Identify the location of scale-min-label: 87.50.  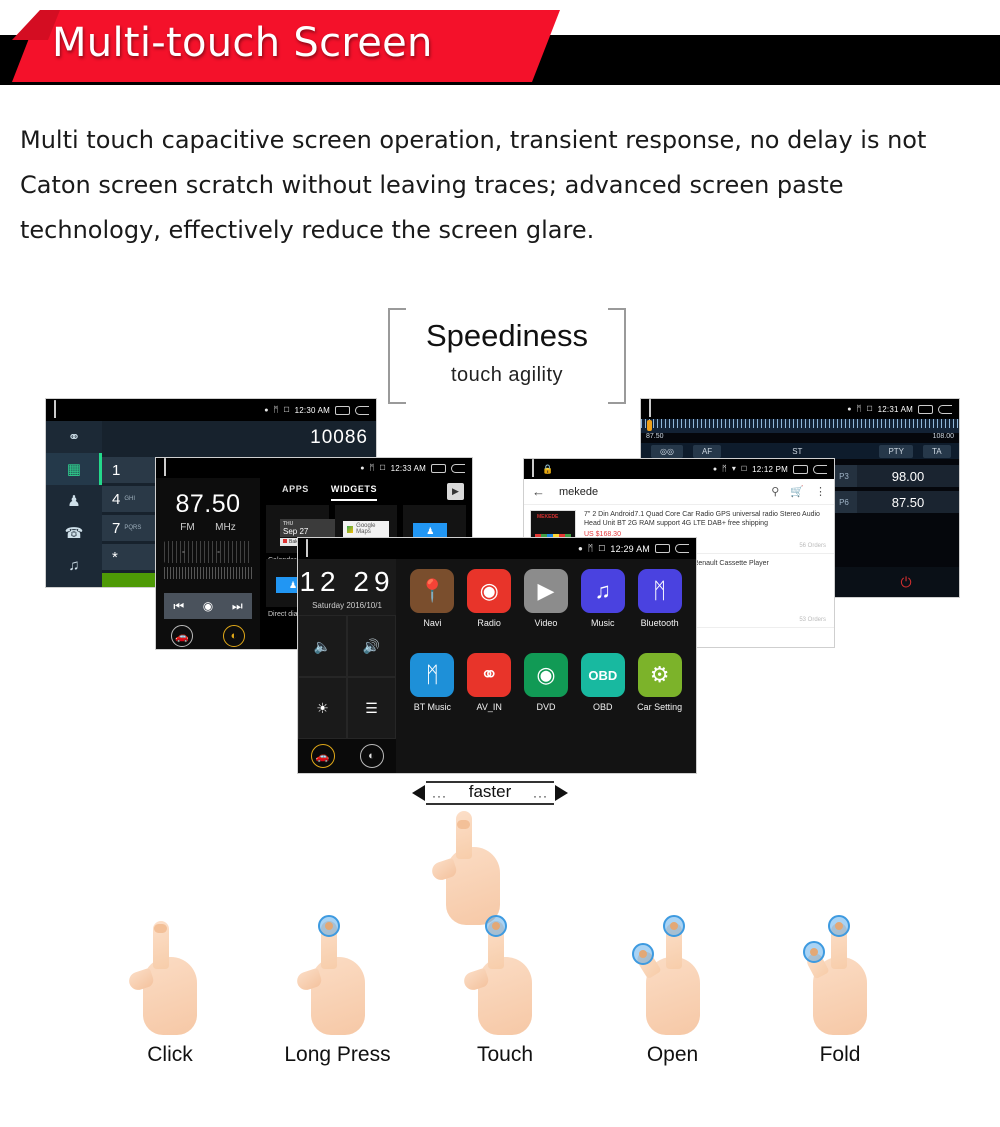
(655, 436).